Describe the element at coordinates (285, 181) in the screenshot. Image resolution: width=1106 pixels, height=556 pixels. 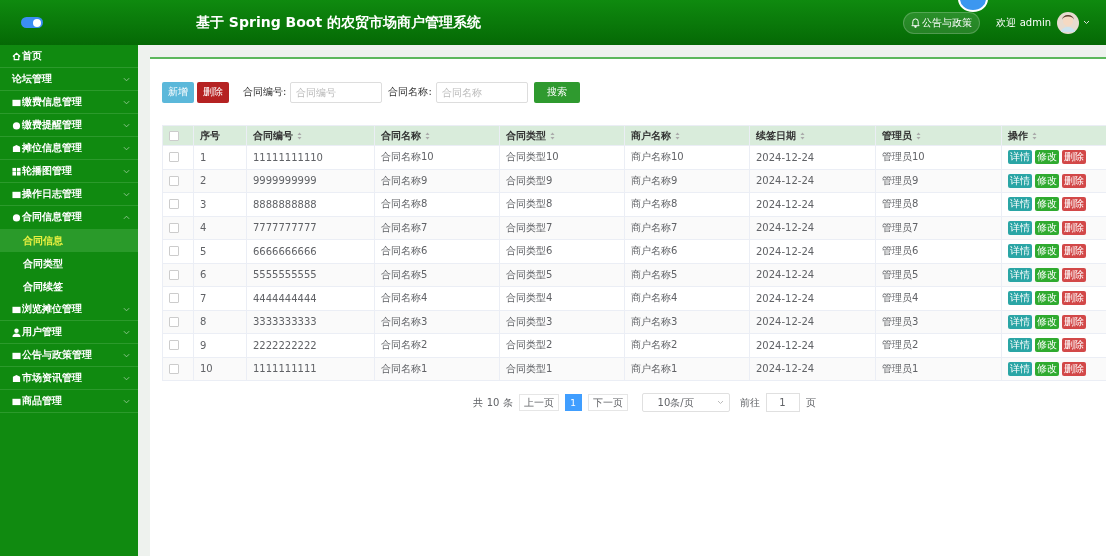
I see `table-cell: 9999999999` at that location.